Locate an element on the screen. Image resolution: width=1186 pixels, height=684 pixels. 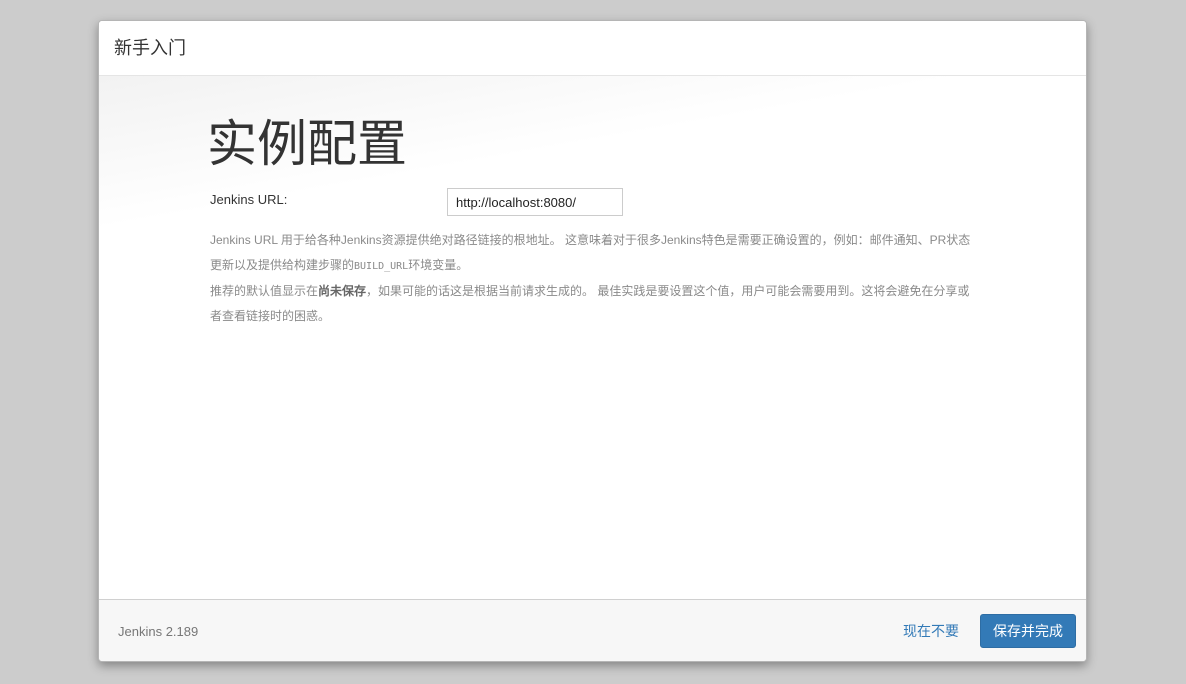
not-saved-emphasis: 尚未保存 is located at coordinates (342, 291).